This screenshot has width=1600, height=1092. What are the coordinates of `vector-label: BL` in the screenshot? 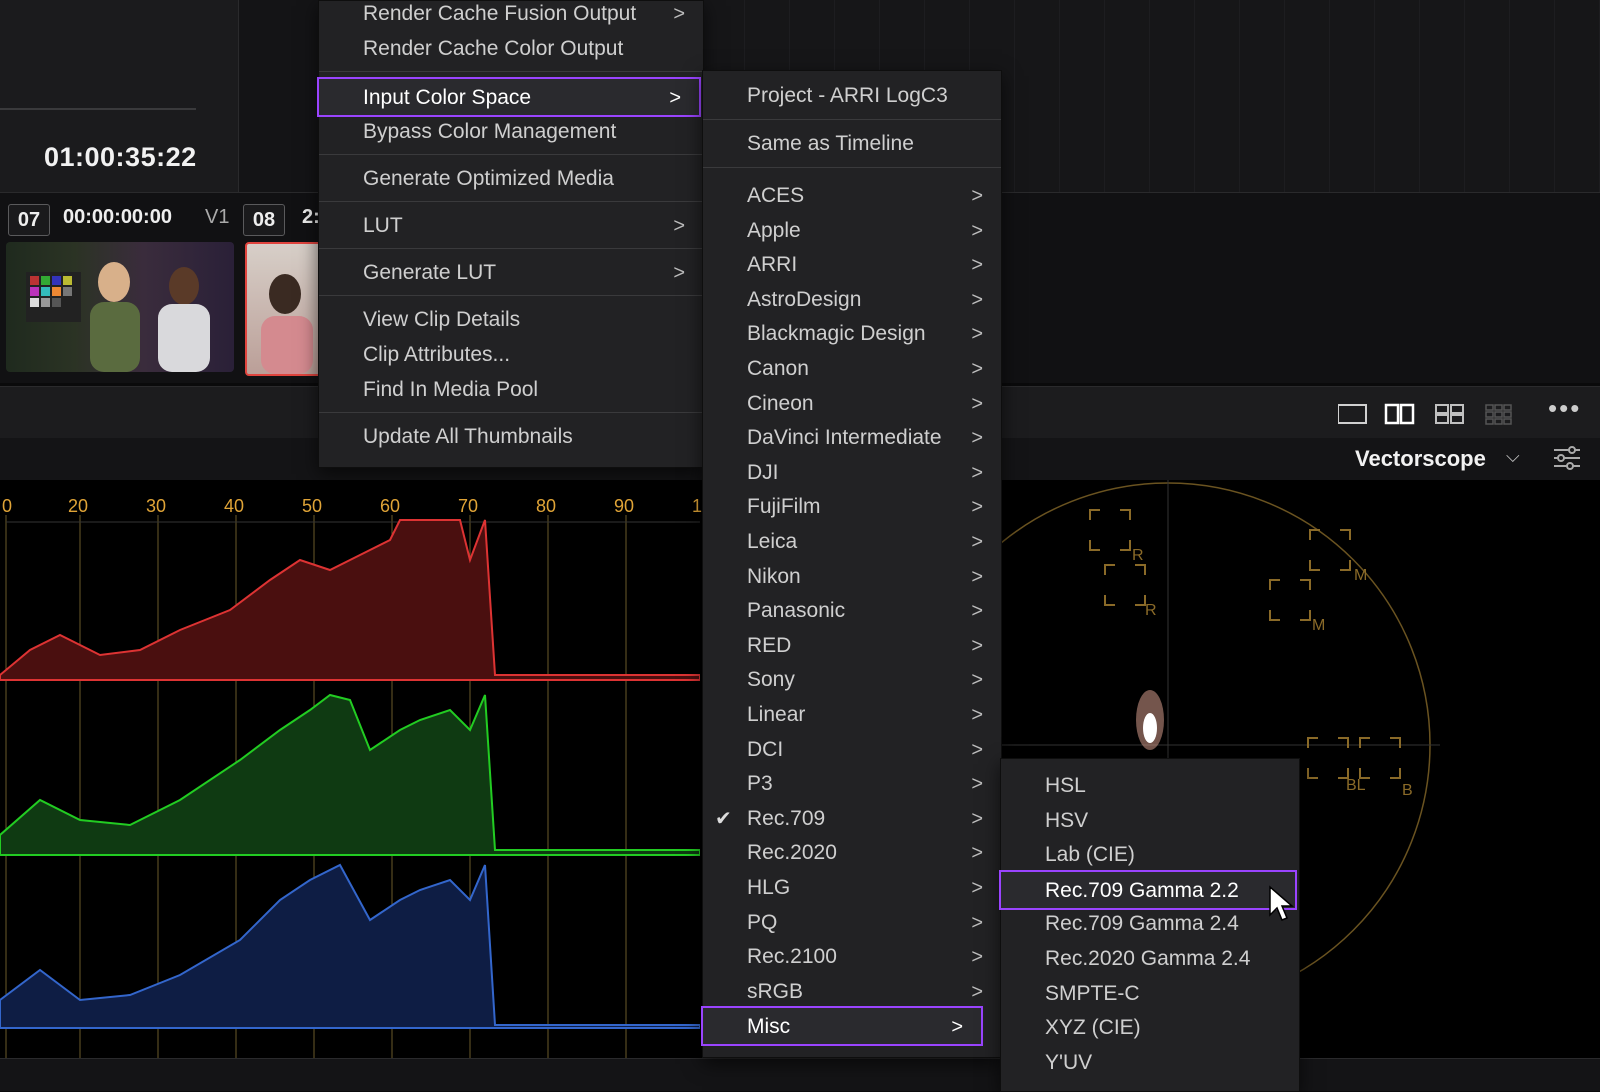 It's located at (1356, 785).